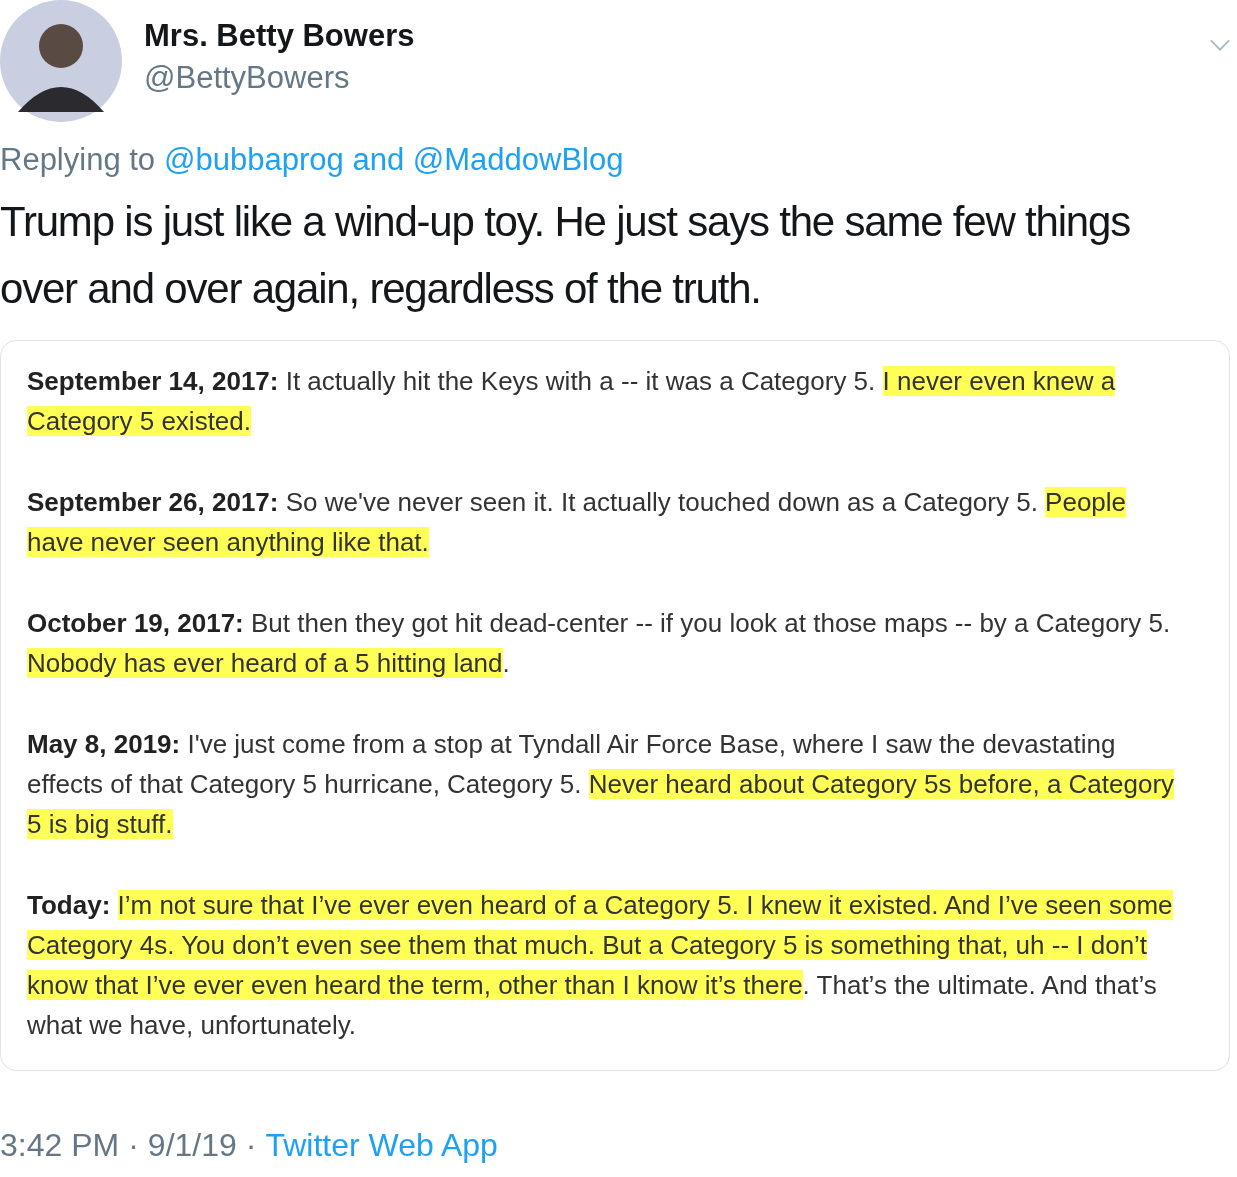 Image resolution: width=1237 pixels, height=1177 pixels. Describe the element at coordinates (381, 1145) in the screenshot. I see `source-link: Twitter Web App` at that location.